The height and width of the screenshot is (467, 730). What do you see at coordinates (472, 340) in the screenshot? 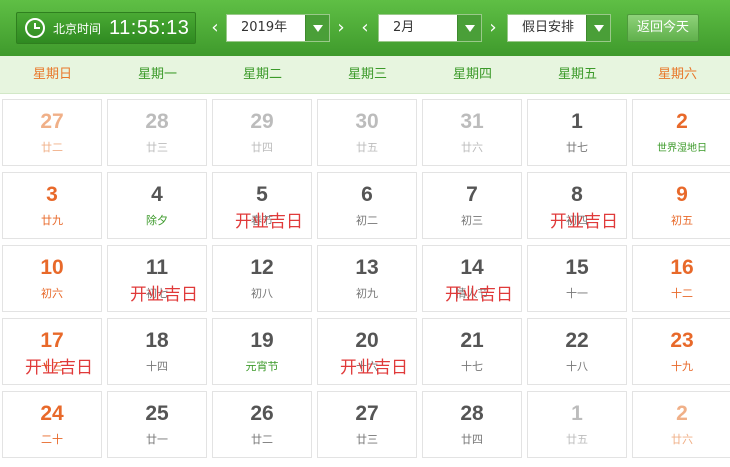
I see `day-number: 21` at bounding box center [472, 340].